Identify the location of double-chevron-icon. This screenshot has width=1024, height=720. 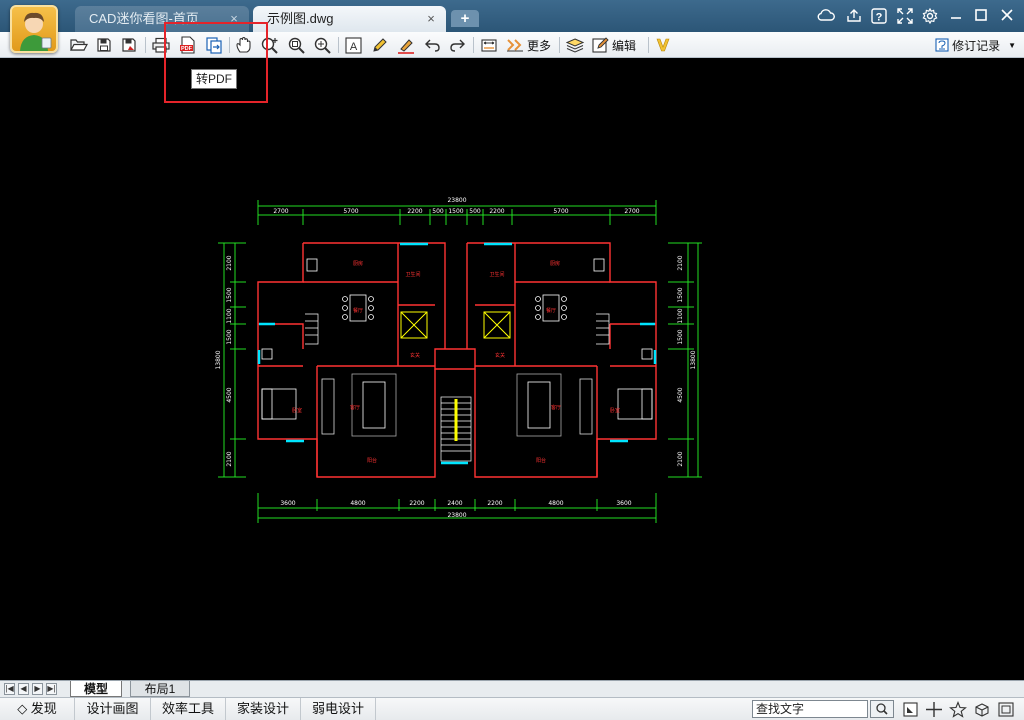
(515, 45).